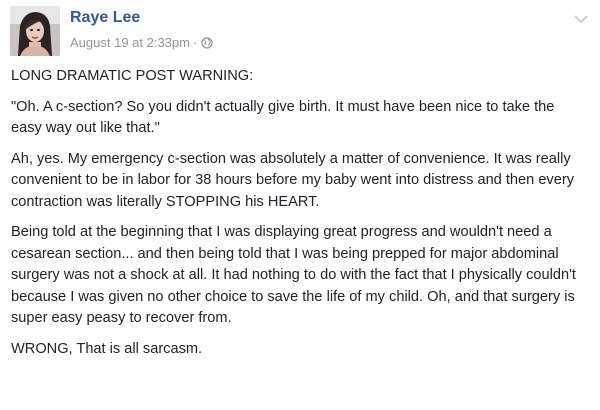 This screenshot has height=410, width=600. Describe the element at coordinates (107, 348) in the screenshot. I see `post-paragraph: WRONG, That is all sarcasm.` at that location.